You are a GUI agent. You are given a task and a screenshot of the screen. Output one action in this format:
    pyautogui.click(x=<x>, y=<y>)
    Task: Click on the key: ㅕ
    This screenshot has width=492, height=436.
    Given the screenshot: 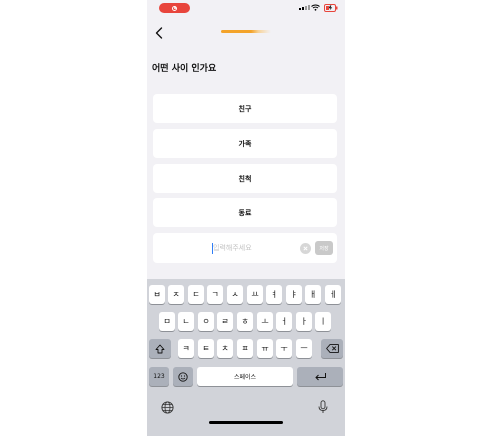 What is the action you would take?
    pyautogui.click(x=274, y=294)
    